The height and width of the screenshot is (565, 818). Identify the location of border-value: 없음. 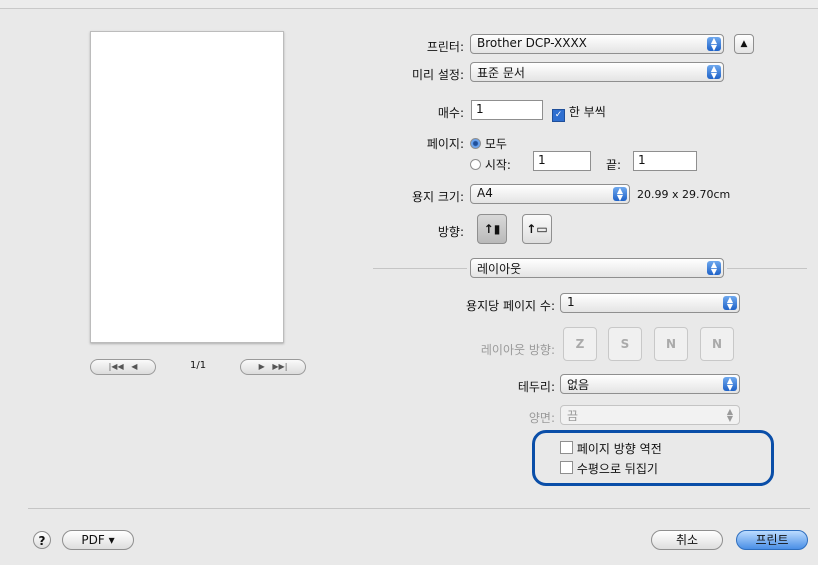
(578, 385).